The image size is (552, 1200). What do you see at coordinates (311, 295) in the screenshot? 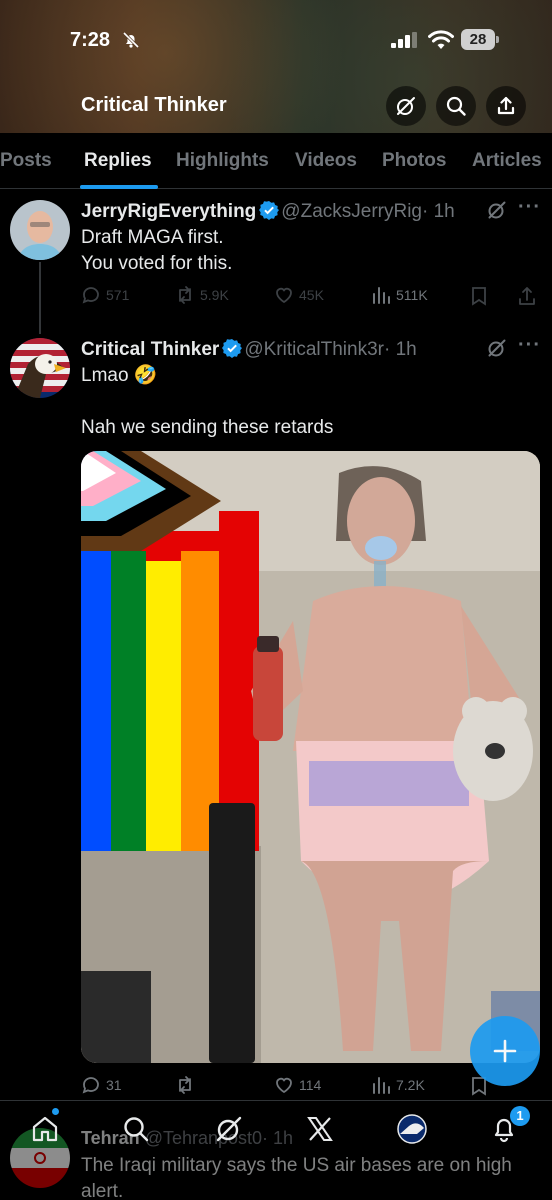
I see `like-count: 45K` at bounding box center [311, 295].